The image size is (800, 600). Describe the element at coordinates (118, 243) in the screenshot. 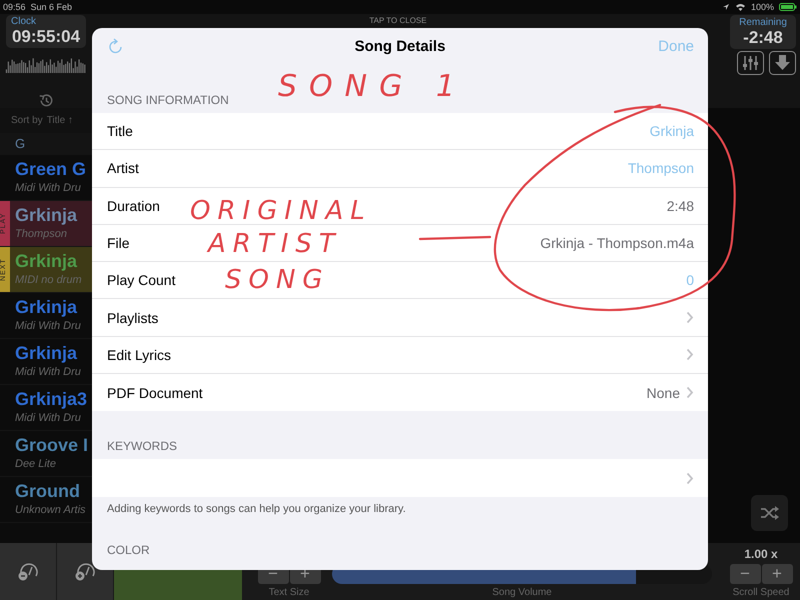

I see `row-label: File` at that location.